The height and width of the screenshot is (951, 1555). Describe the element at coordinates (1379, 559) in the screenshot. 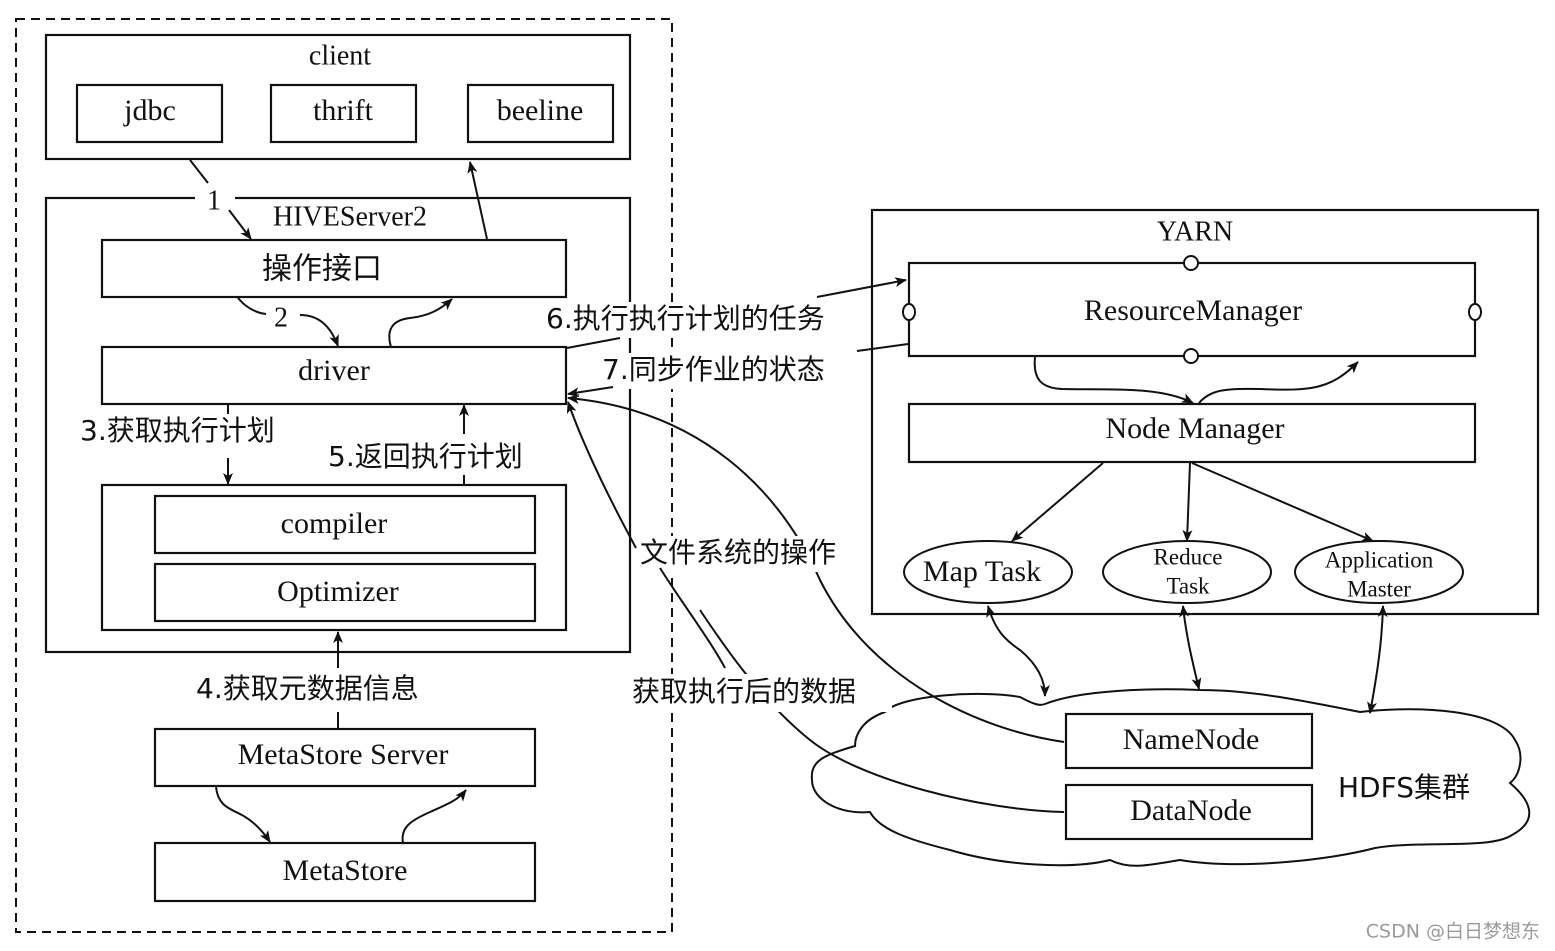

I see `app-master-label-1: Application` at that location.